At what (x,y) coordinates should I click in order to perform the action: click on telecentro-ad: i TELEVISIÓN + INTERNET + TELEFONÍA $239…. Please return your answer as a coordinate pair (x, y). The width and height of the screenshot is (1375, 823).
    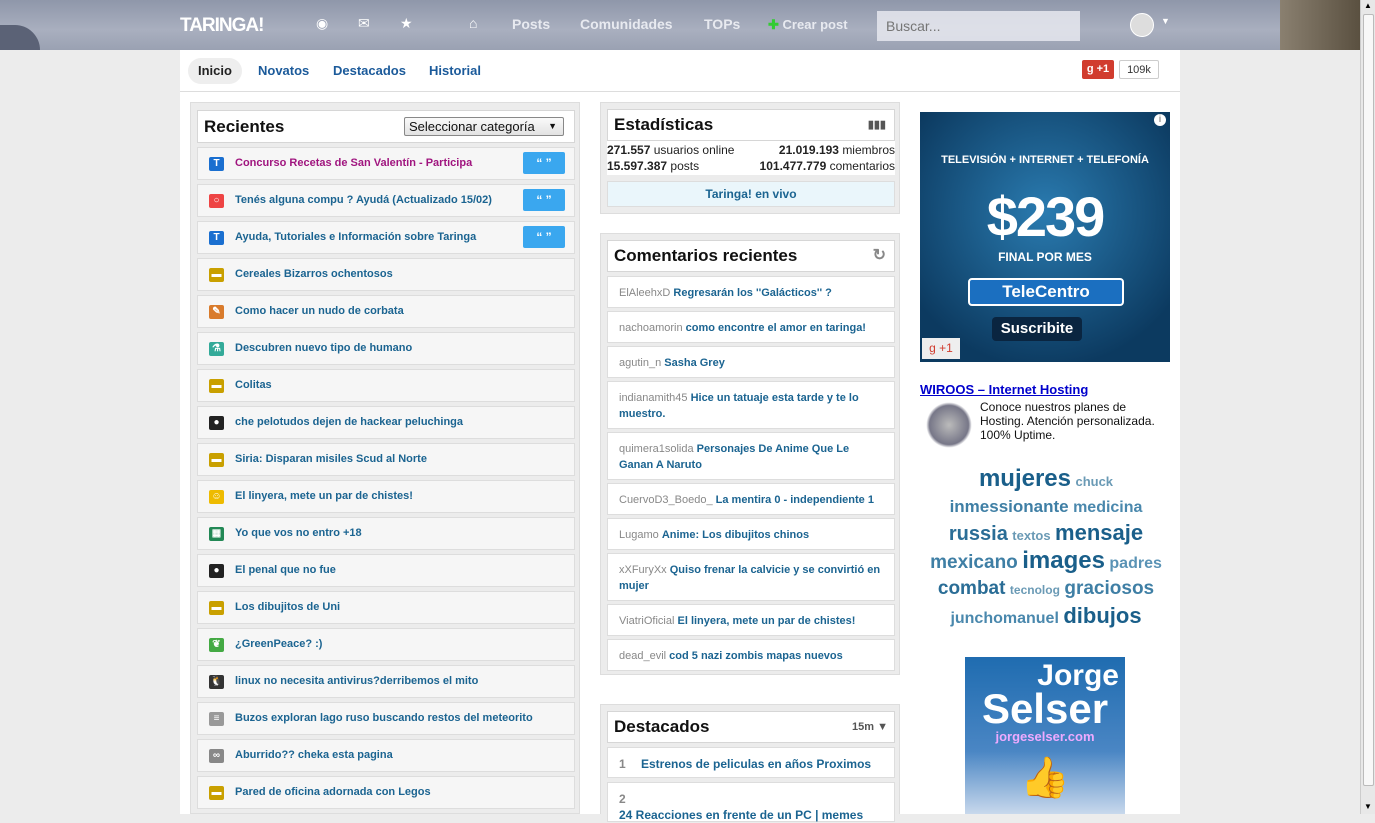
    Looking at the image, I should click on (1045, 237).